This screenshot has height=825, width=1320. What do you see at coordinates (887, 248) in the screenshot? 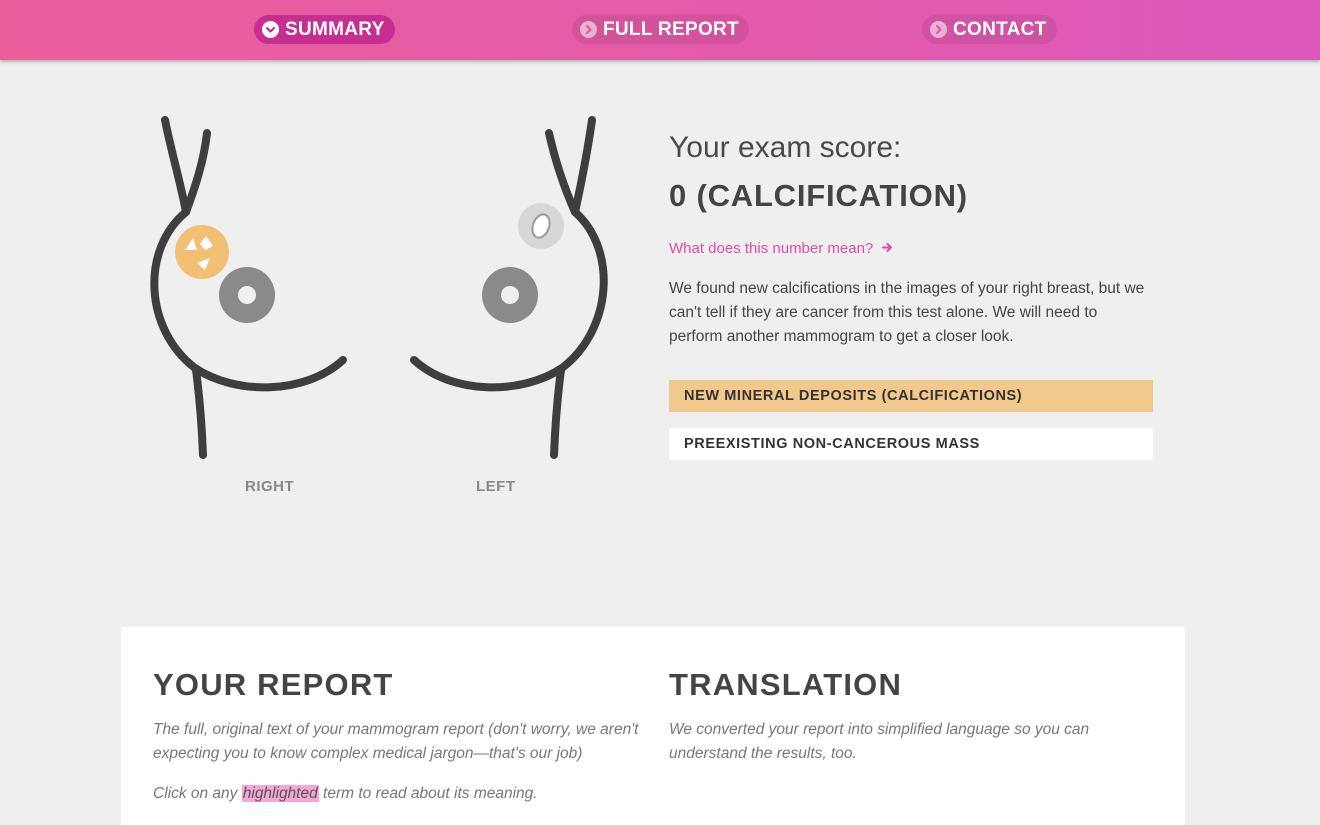
I see `arrow-right-icon` at bounding box center [887, 248].